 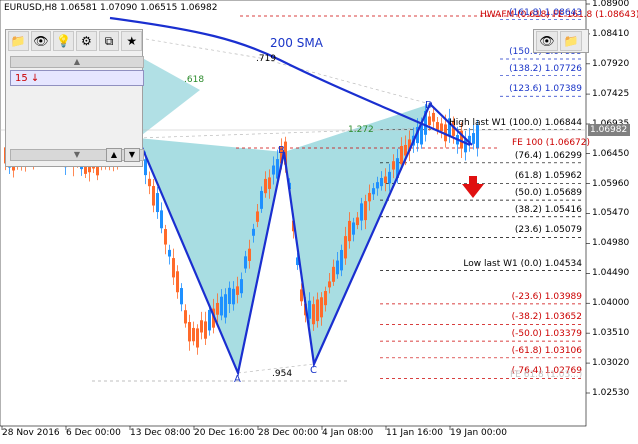 I want to click on fib-black-label-1: (76.4) 1.06299, so click(x=548, y=155).